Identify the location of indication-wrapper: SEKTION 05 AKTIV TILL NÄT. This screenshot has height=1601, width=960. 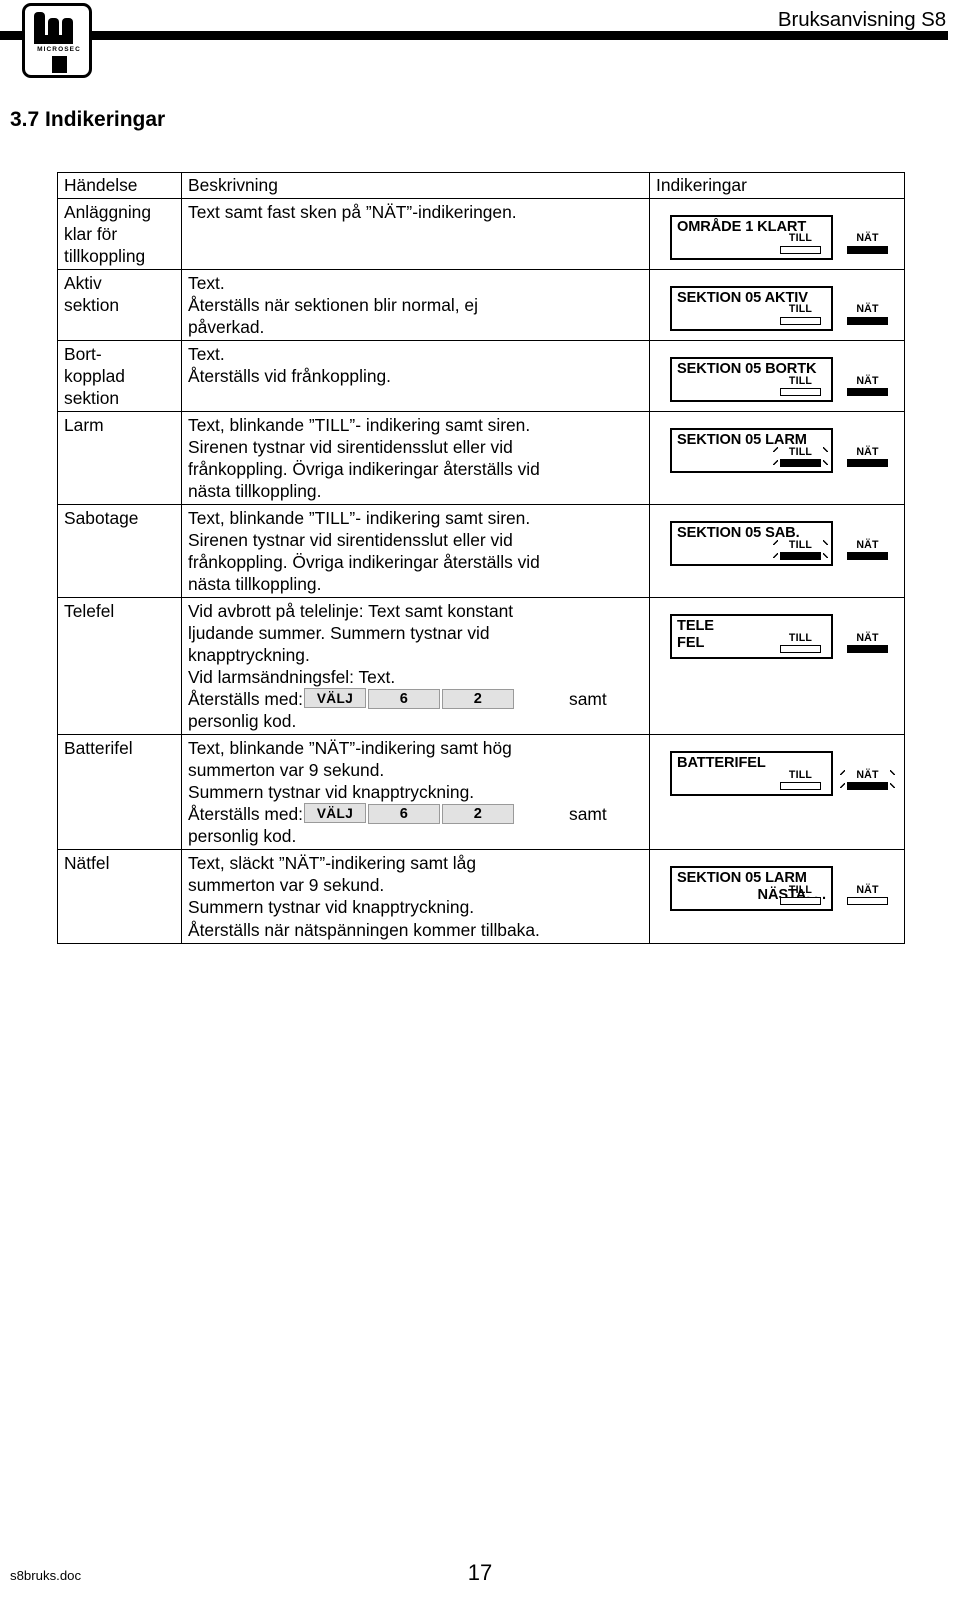
(778, 302).